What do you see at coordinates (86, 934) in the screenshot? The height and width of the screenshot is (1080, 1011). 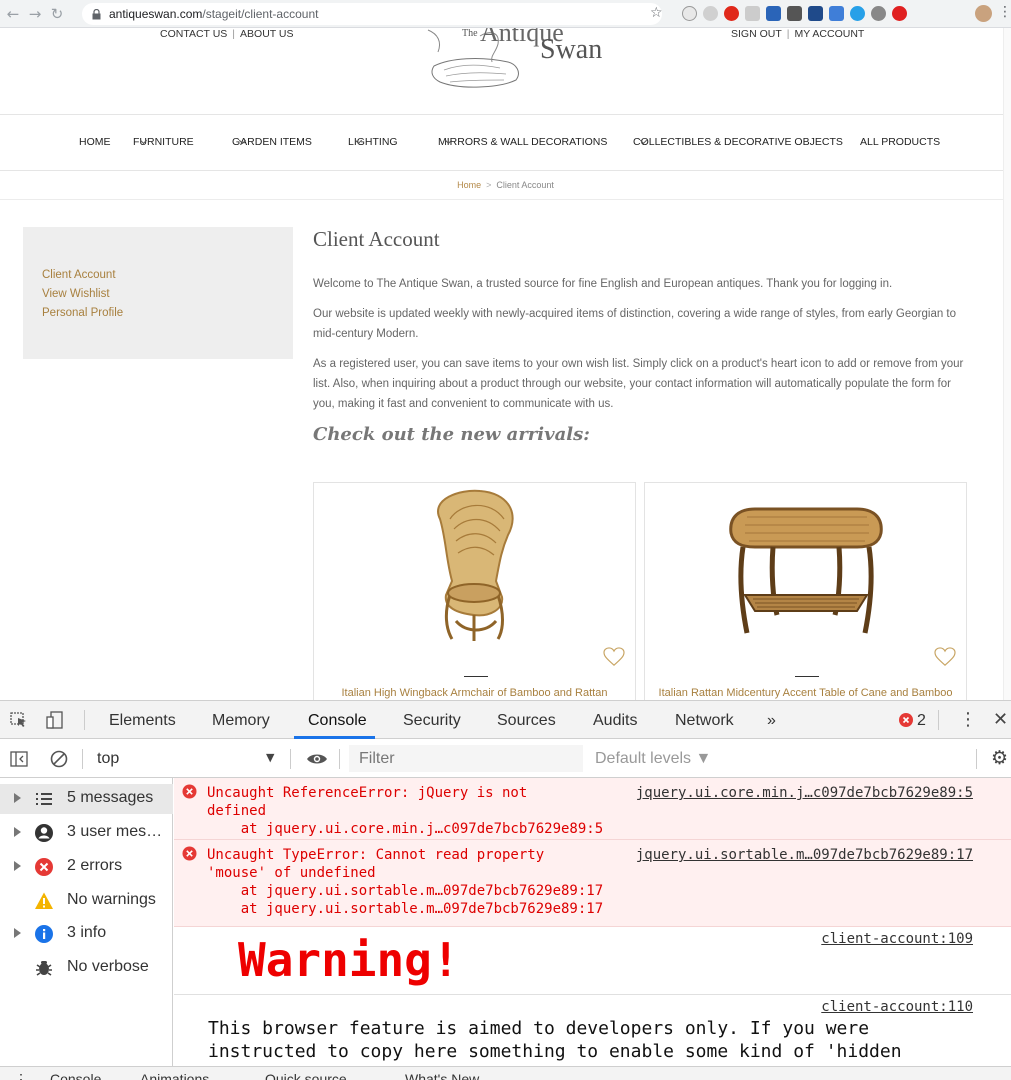 I see `sidebar-item-info: 3 info` at bounding box center [86, 934].